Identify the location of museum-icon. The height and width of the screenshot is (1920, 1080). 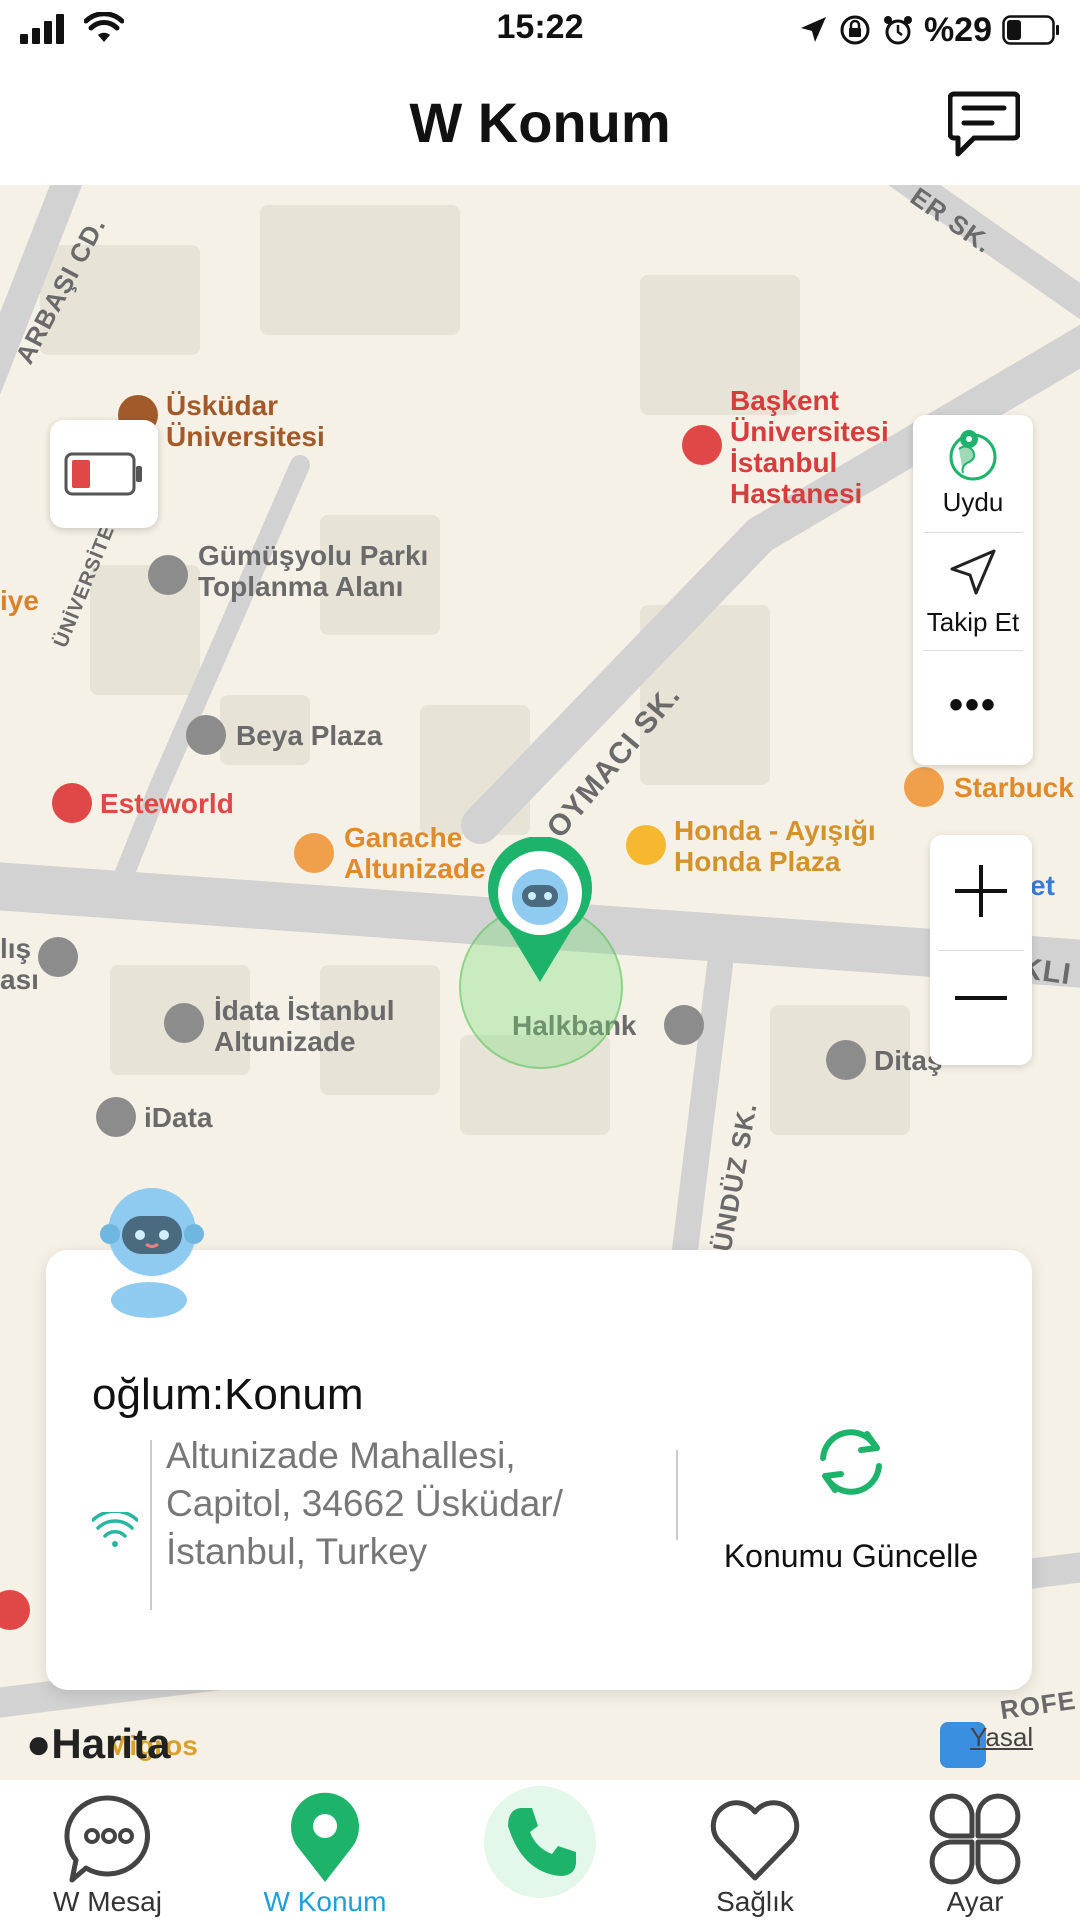
(58, 957).